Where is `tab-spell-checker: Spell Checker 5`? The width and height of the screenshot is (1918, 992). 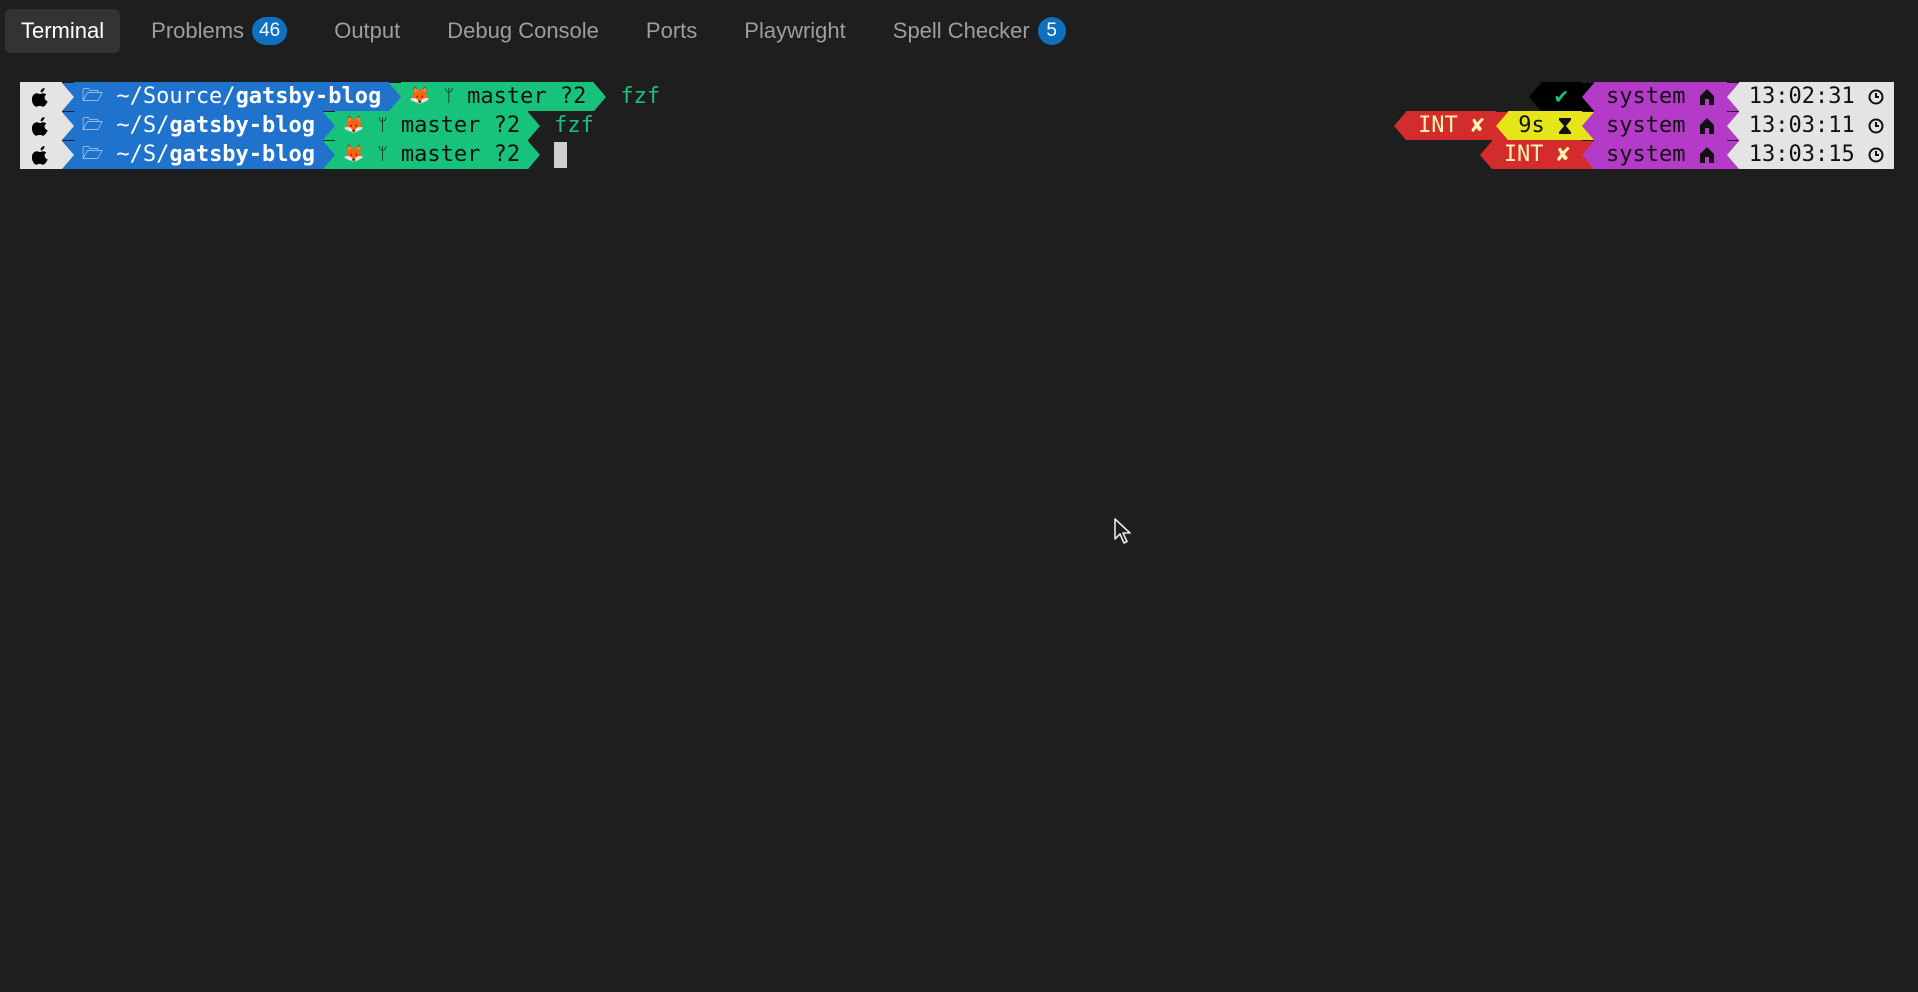 tab-spell-checker: Spell Checker 5 is located at coordinates (979, 31).